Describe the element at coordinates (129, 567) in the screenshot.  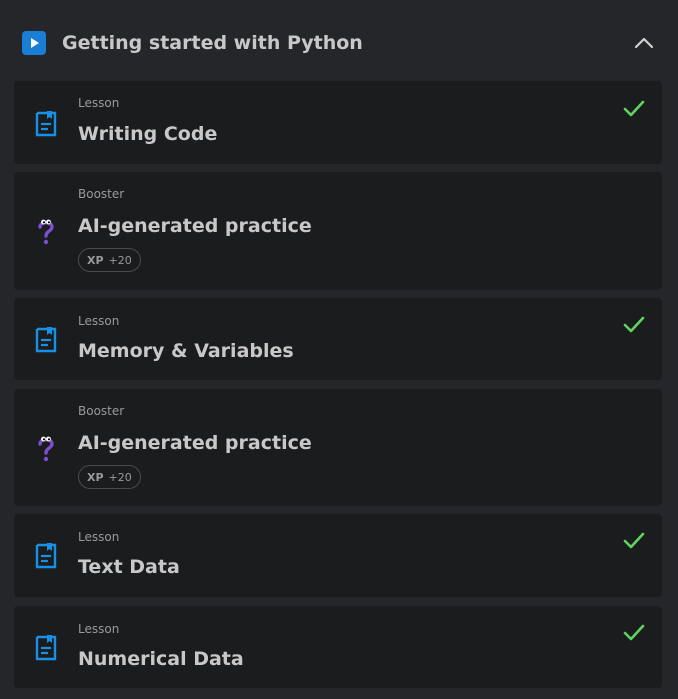
I see `item-title: Text Data` at that location.